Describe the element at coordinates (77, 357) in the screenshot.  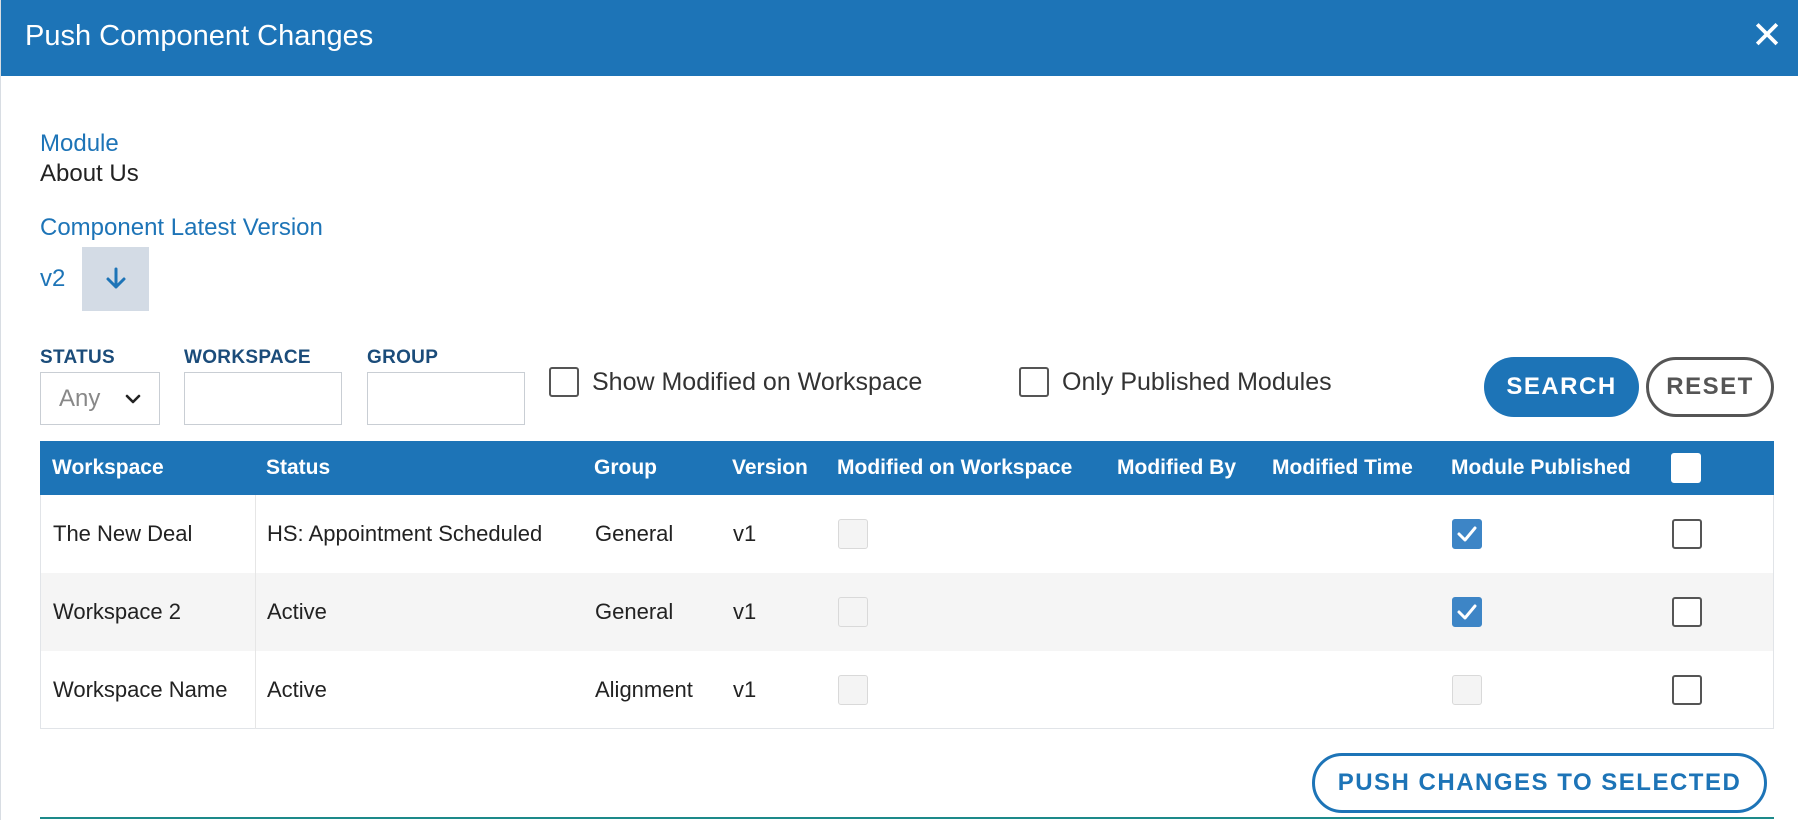
I see `status-filter-label: STATUS` at that location.